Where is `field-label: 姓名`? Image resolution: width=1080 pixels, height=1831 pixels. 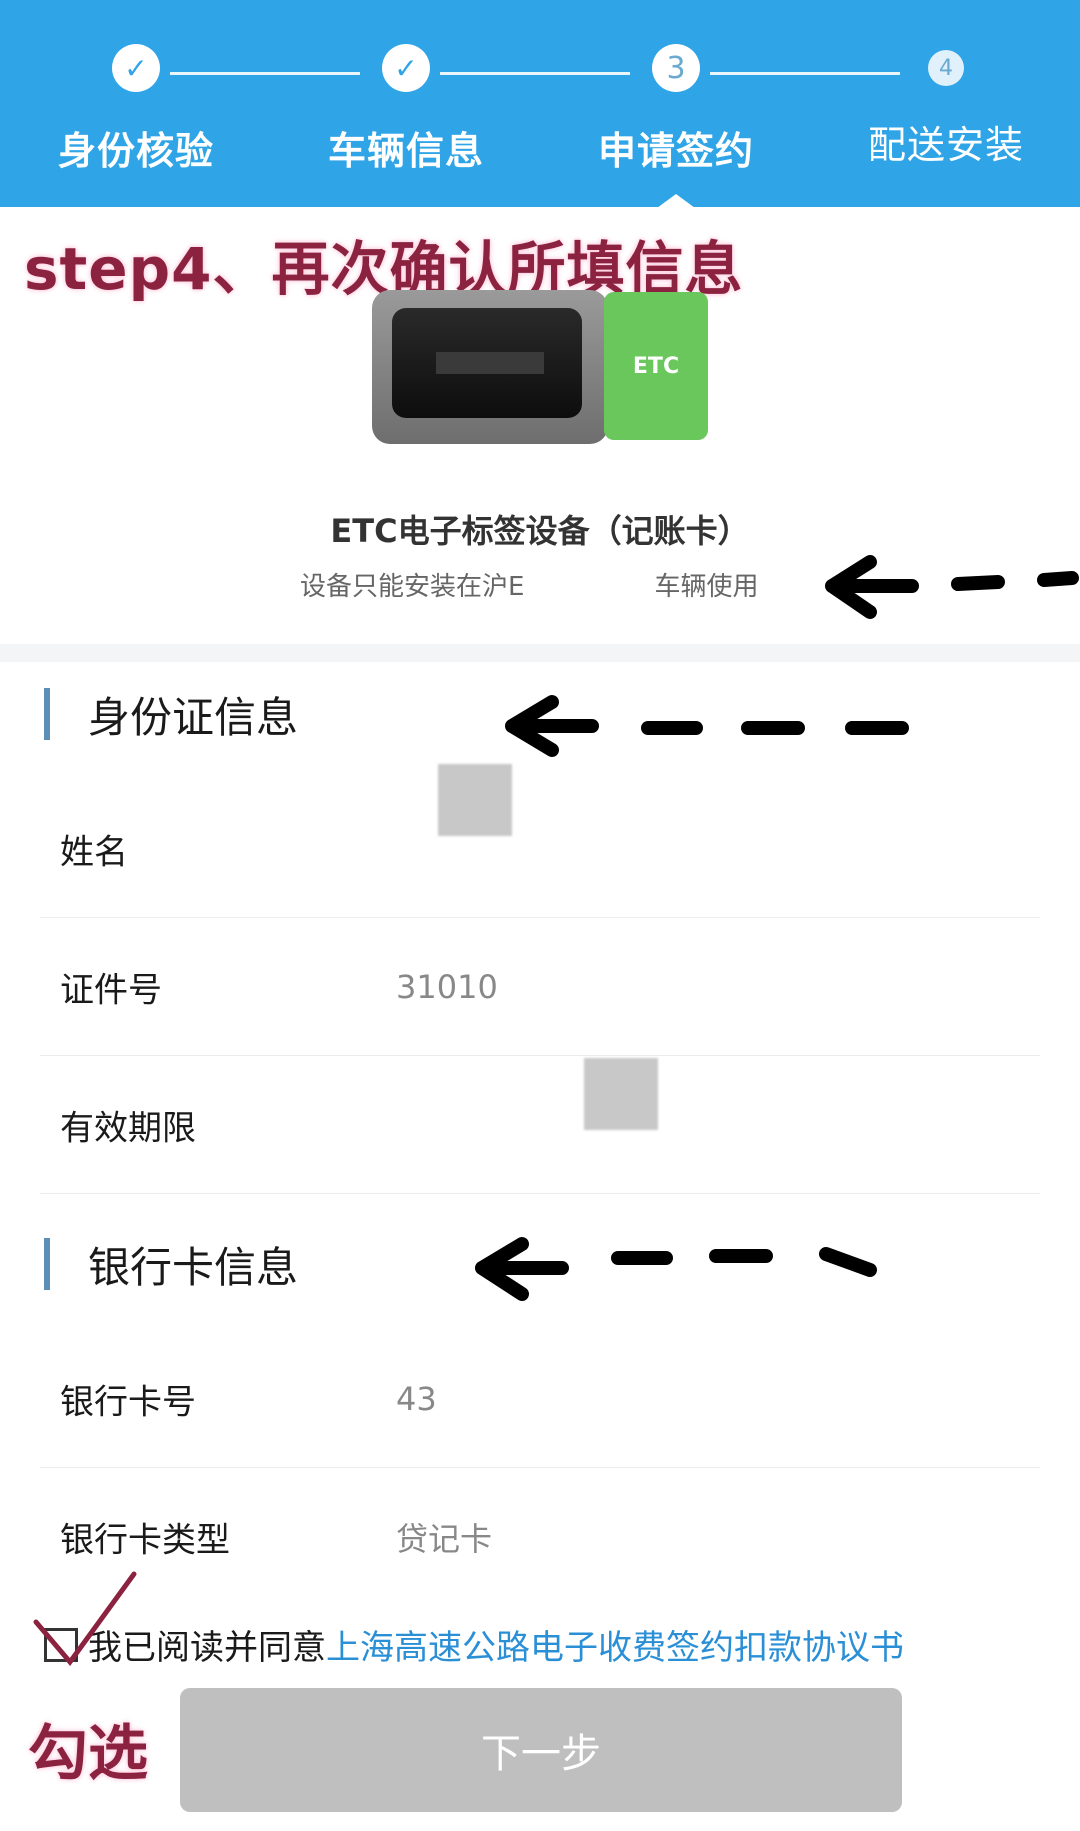 field-label: 姓名 is located at coordinates (94, 852).